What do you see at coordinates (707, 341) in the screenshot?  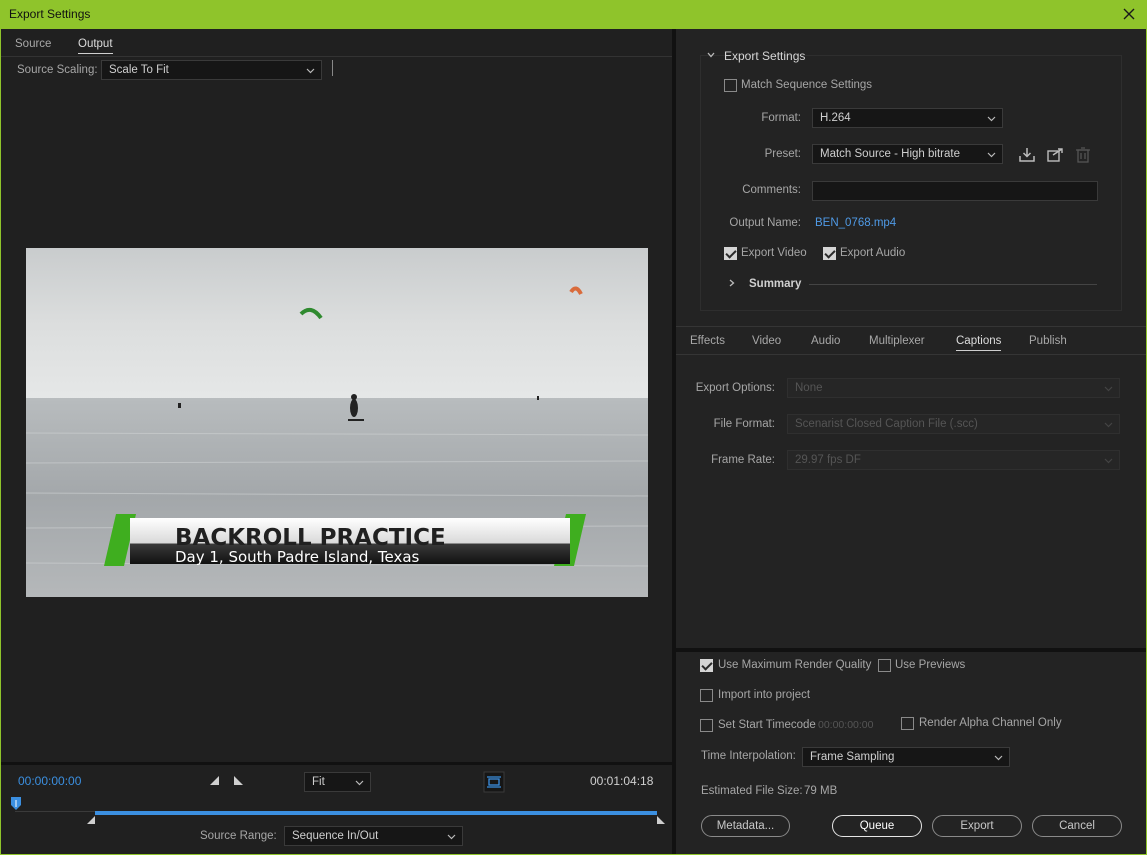 I see `tab-effects: Effects` at bounding box center [707, 341].